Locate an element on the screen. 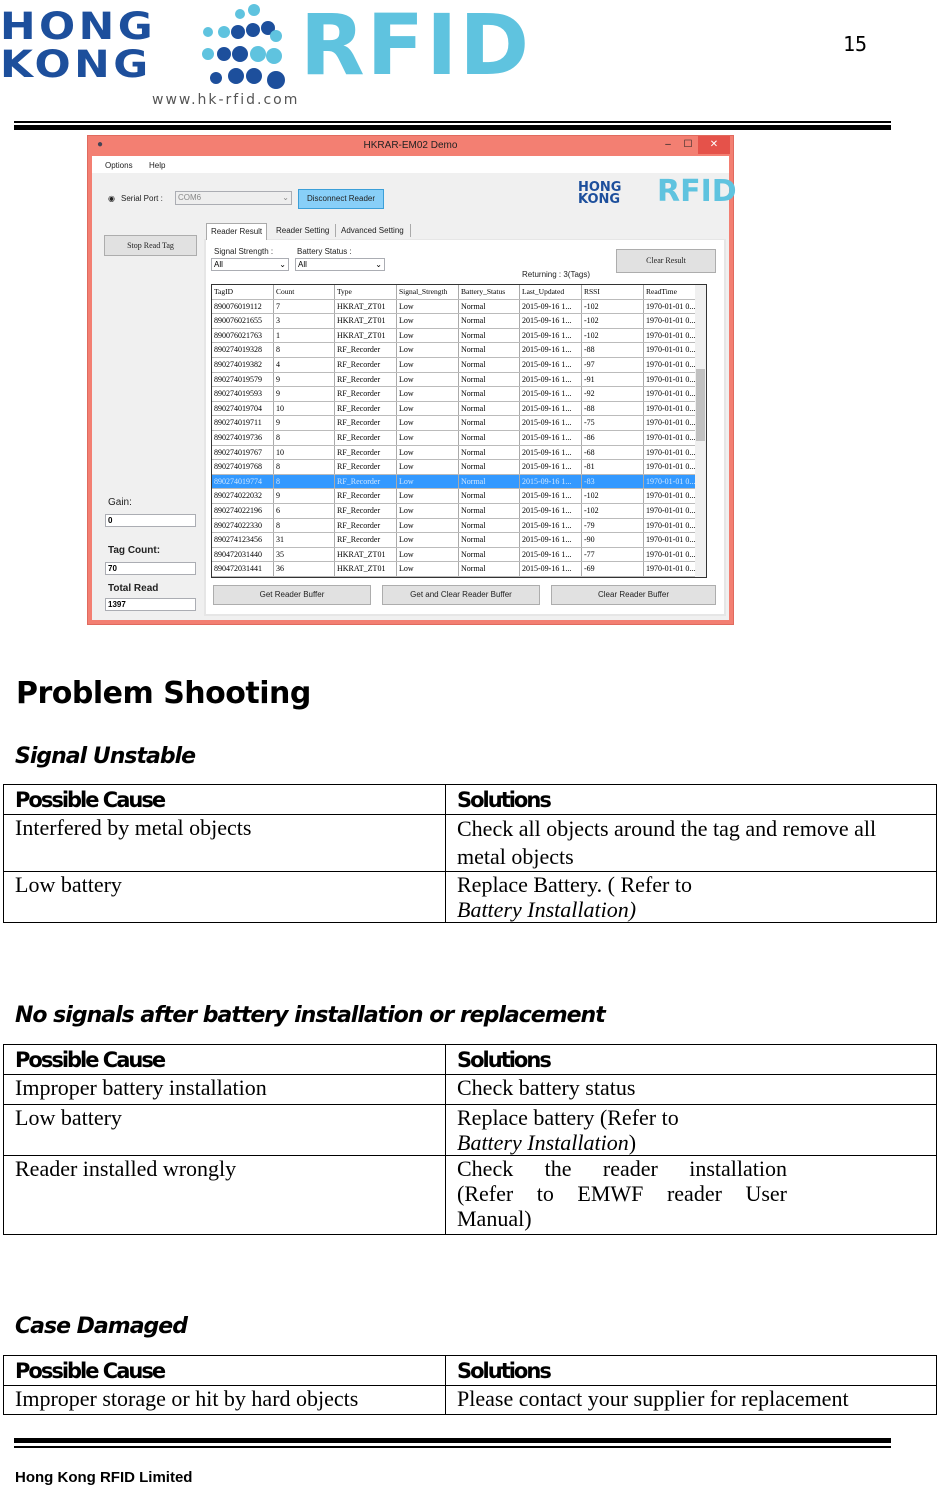 The image size is (937, 1488). column-header: Signal_Strength is located at coordinates (428, 292).